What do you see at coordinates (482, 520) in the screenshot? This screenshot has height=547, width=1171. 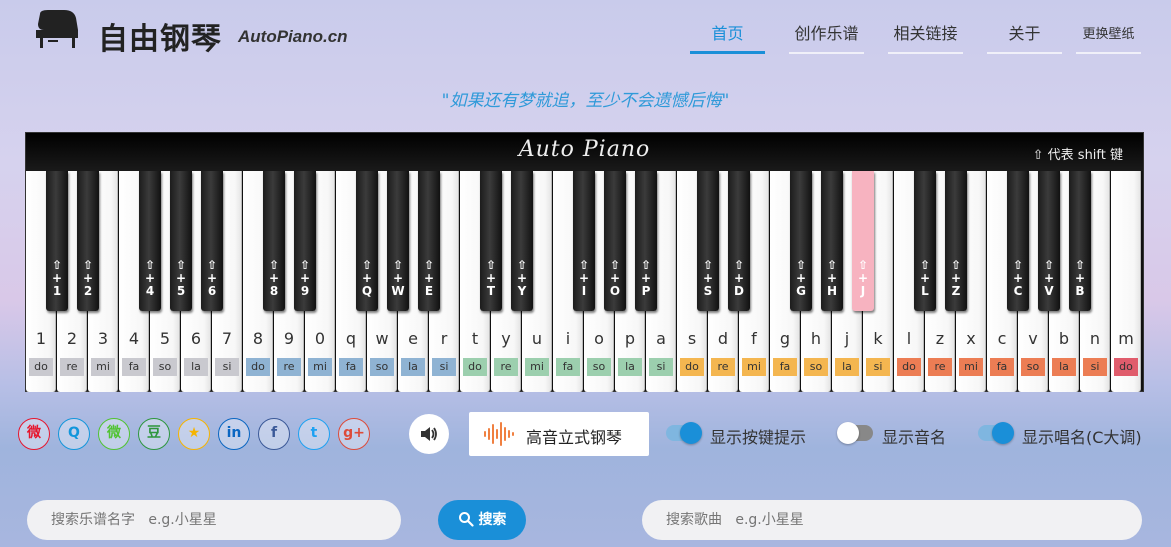 I see `search-button: 搜索` at bounding box center [482, 520].